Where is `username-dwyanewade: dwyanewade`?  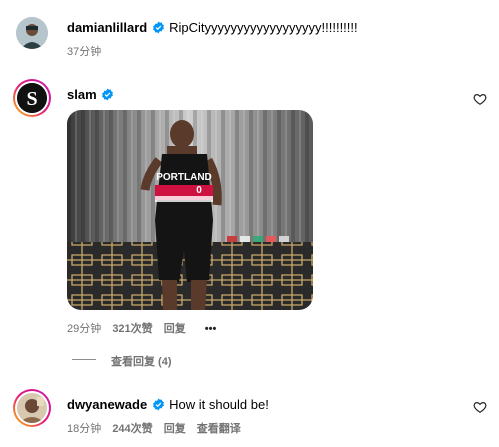 username-dwyanewade: dwyanewade is located at coordinates (107, 404).